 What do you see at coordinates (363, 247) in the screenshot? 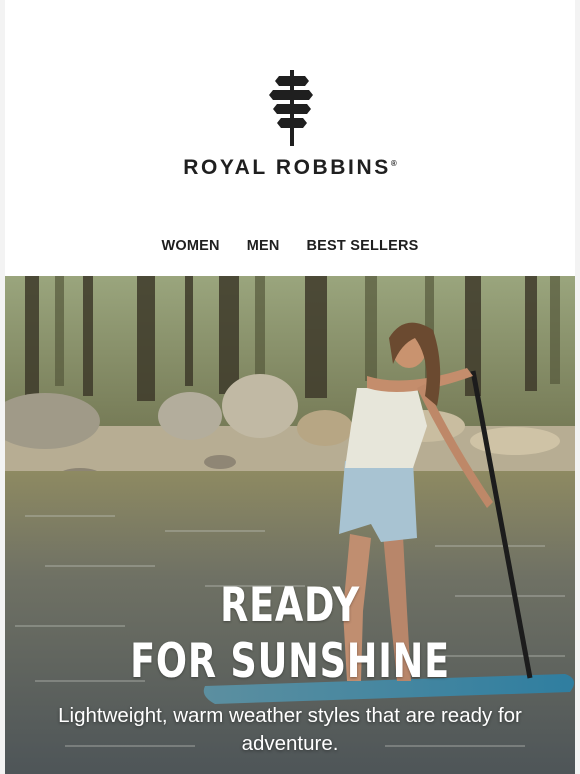
I see `nav-best-sellers-link: BEST SELLERS` at bounding box center [363, 247].